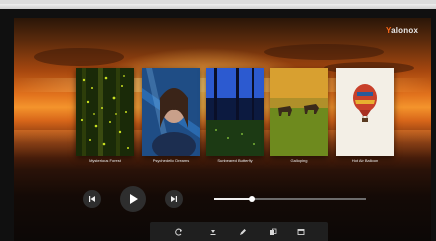 This screenshot has height=241, width=436. I want to click on gallery-card-mysterious-forest, so click(105, 112).